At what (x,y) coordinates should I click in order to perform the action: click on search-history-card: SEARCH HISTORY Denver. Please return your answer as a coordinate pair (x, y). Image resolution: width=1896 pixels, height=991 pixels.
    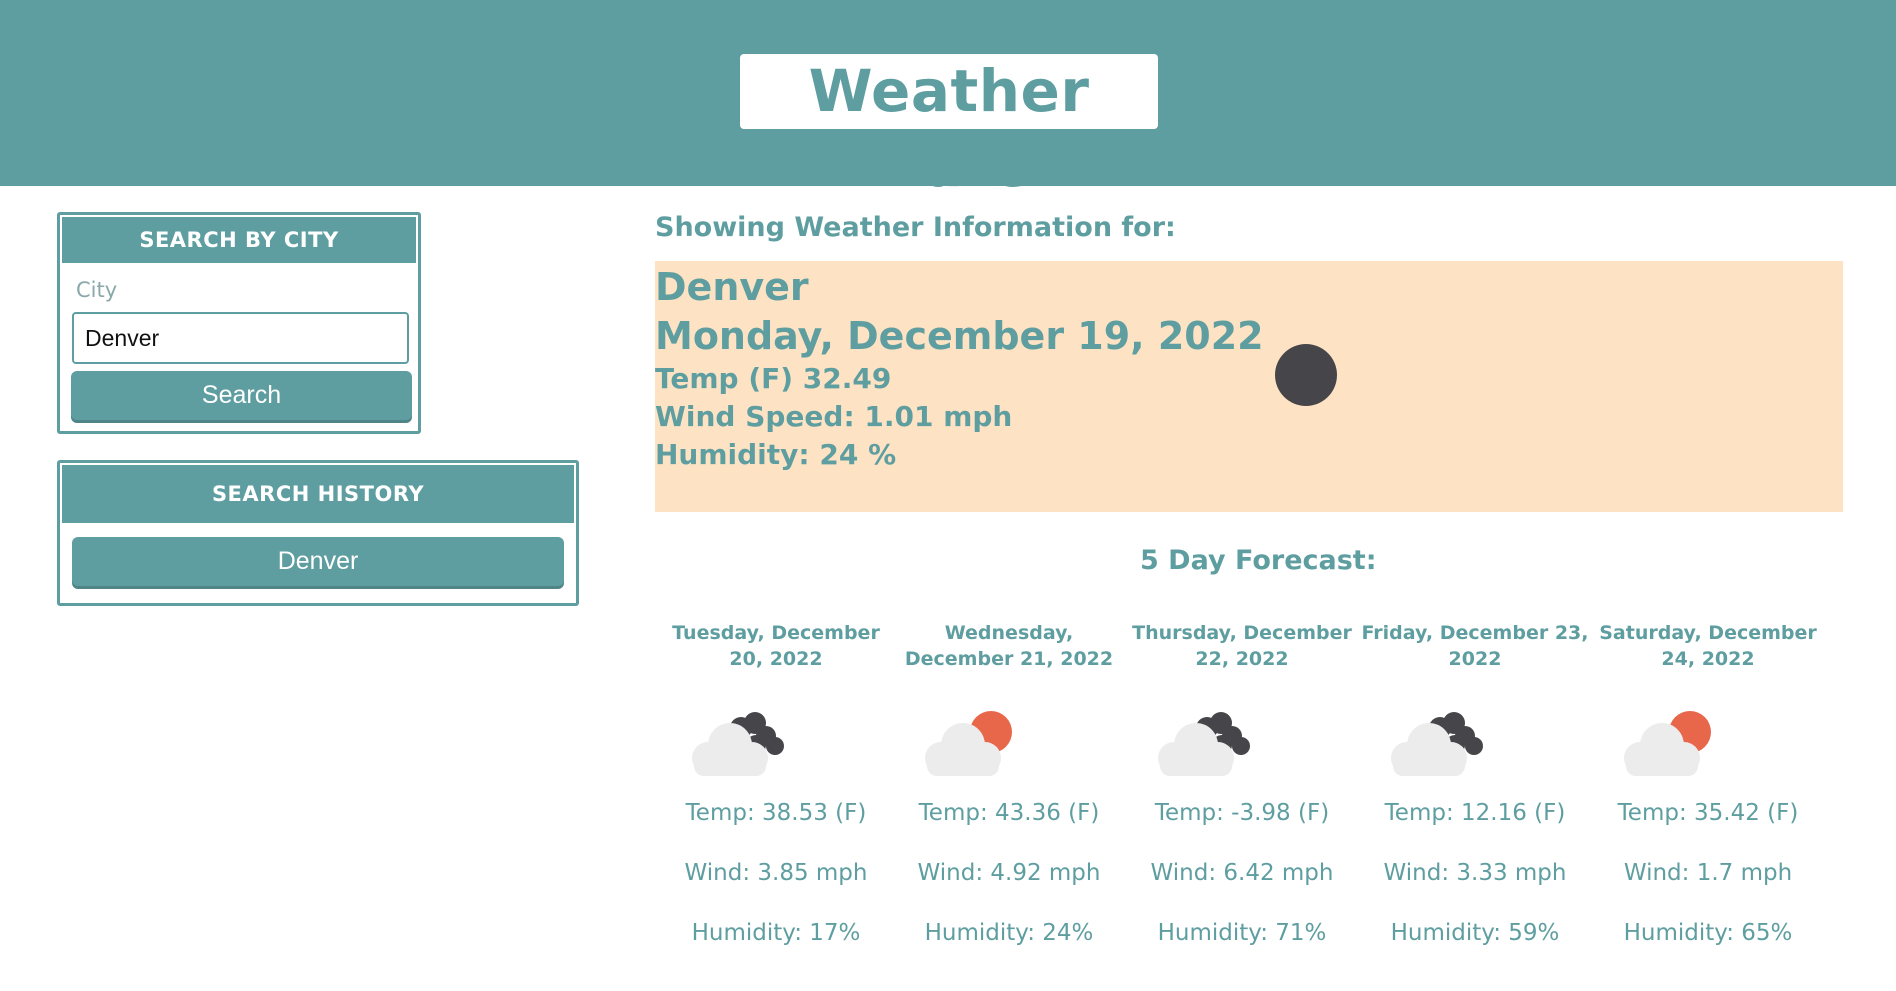
    Looking at the image, I should click on (318, 533).